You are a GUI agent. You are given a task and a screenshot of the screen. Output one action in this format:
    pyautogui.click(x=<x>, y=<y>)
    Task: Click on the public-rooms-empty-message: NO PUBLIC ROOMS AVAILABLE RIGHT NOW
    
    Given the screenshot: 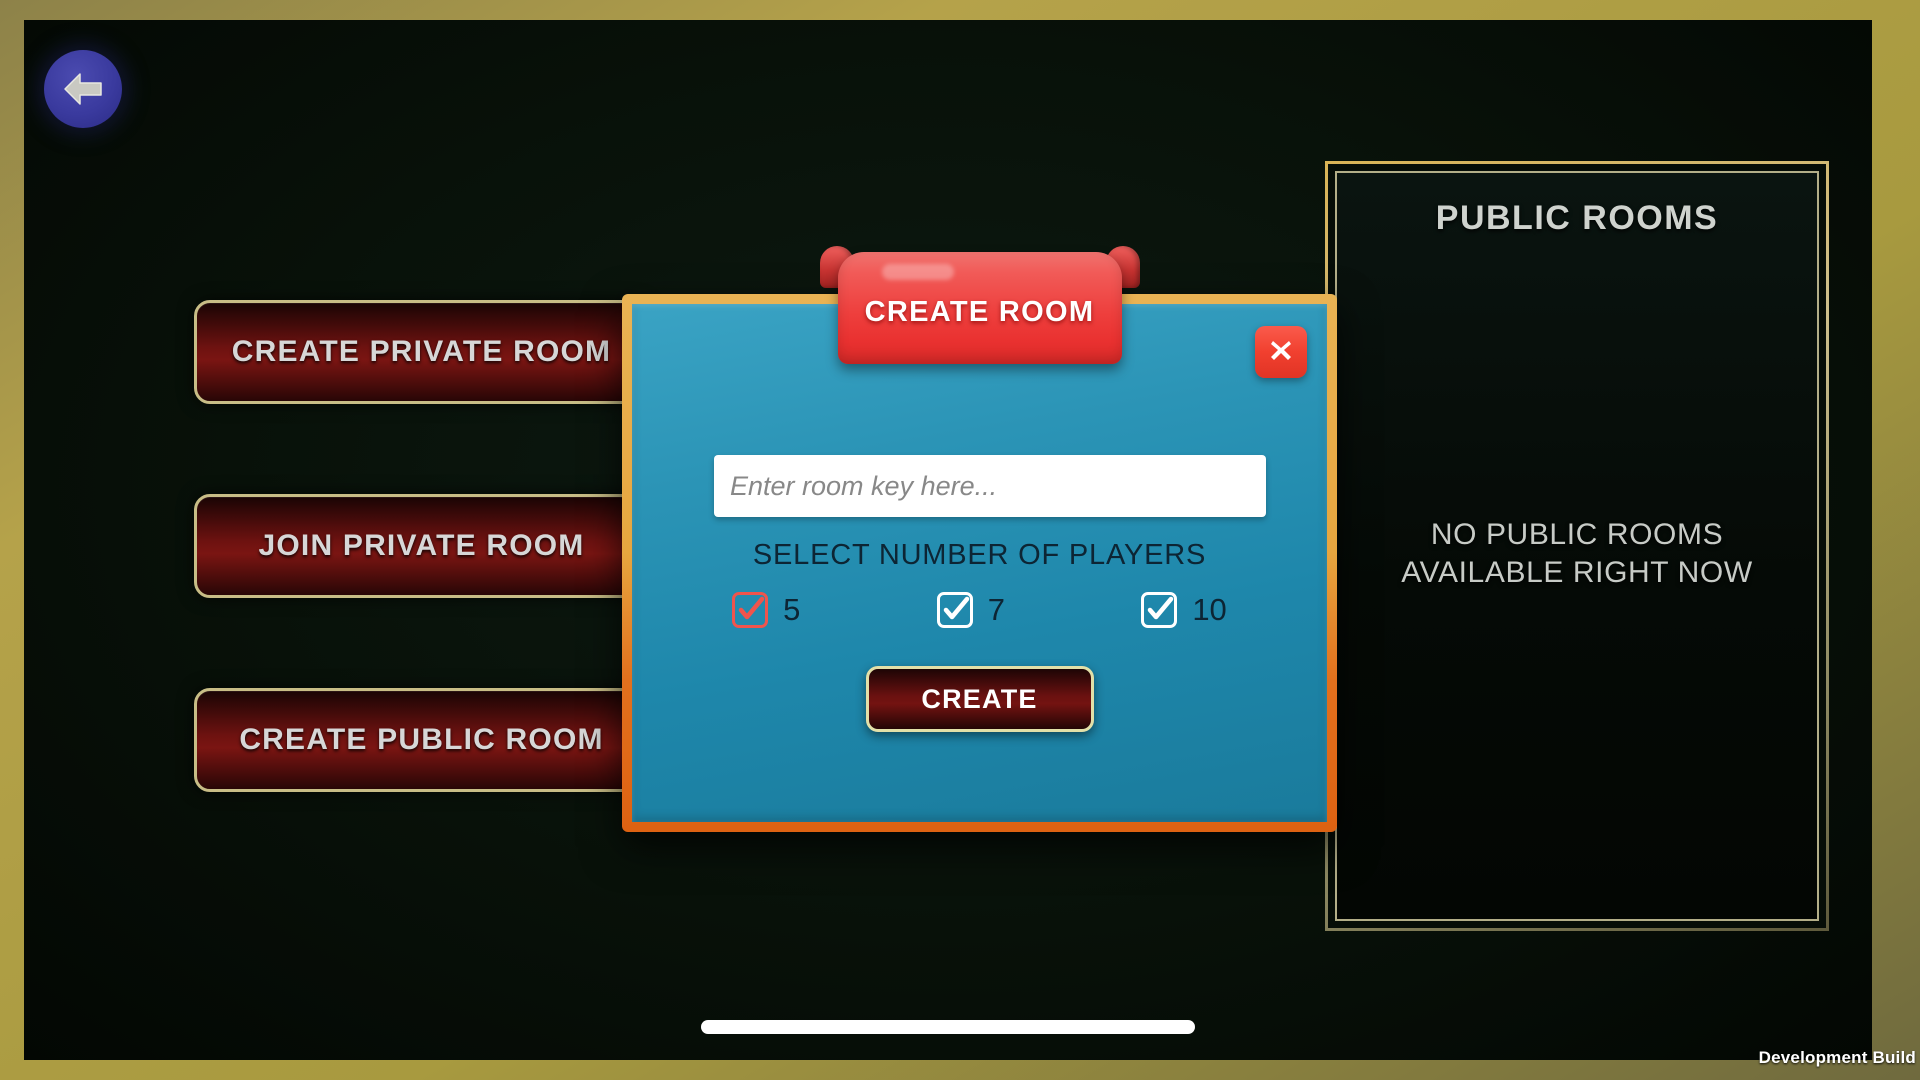 What is the action you would take?
    pyautogui.click(x=1577, y=554)
    